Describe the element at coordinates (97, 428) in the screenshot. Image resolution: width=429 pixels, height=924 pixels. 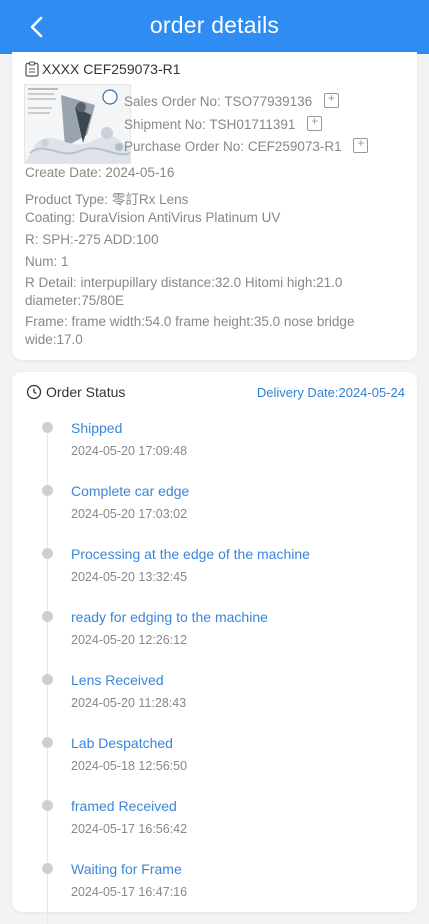
I see `event-name: Shipped` at that location.